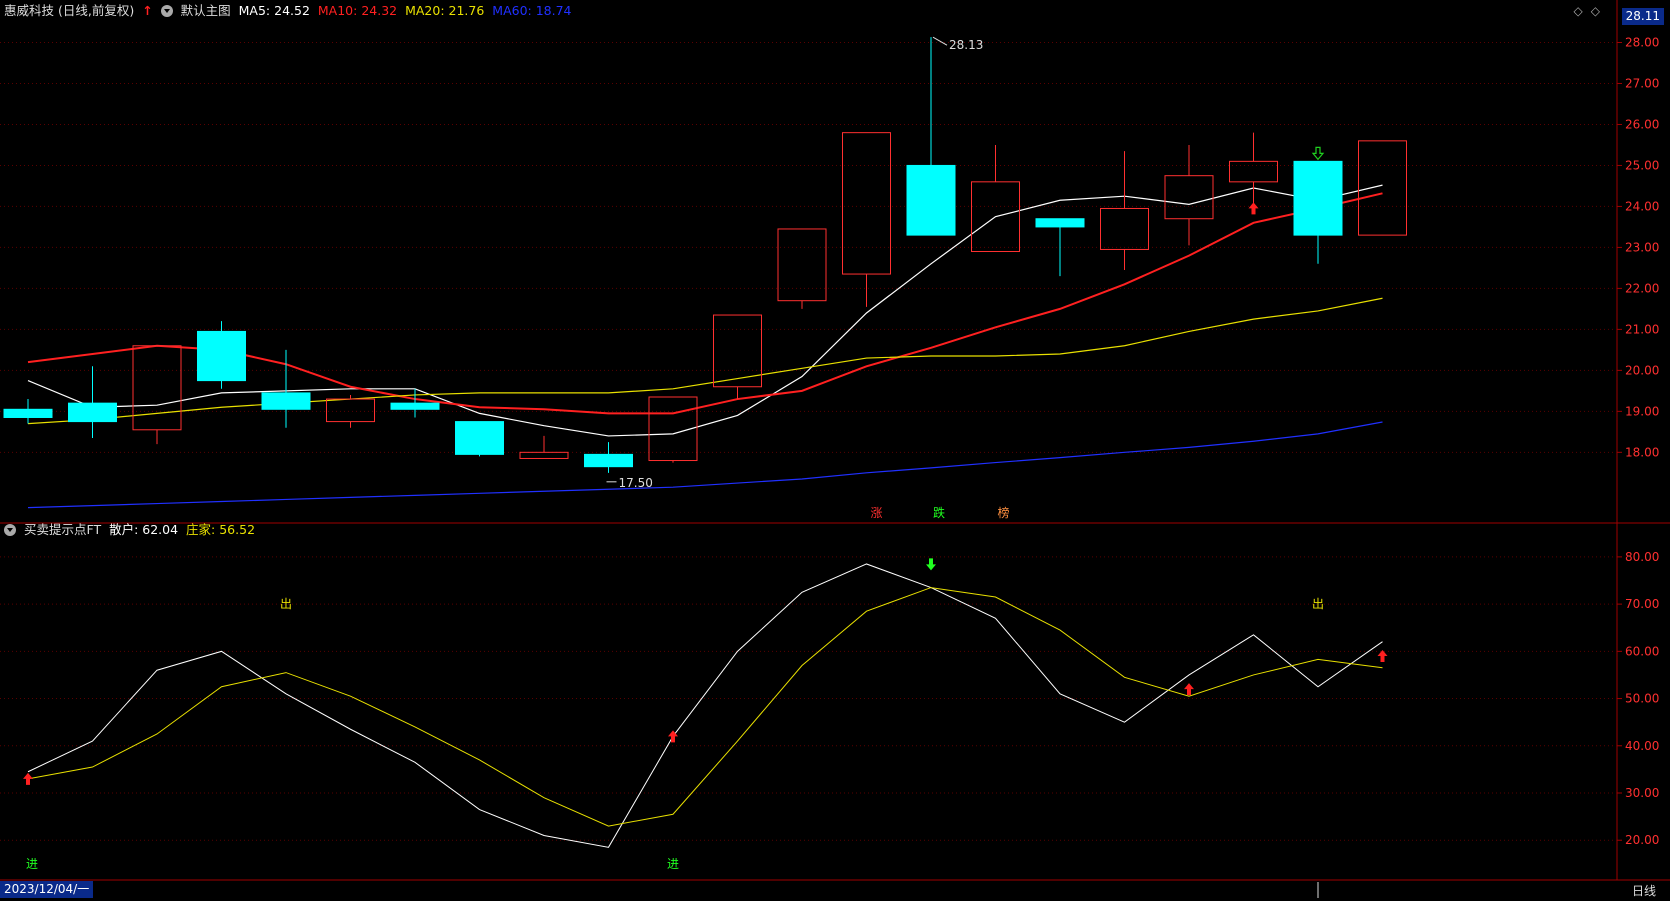 Image resolution: width=1670 pixels, height=901 pixels. What do you see at coordinates (206, 10) in the screenshot?
I see `main-chart-label: 默认主图` at bounding box center [206, 10].